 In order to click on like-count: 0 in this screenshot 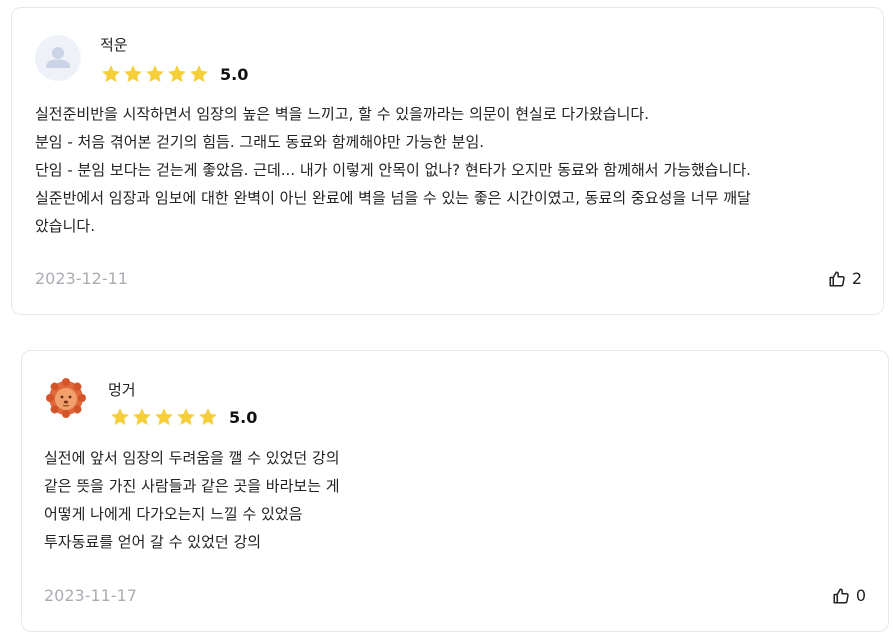, I will do `click(860, 595)`.